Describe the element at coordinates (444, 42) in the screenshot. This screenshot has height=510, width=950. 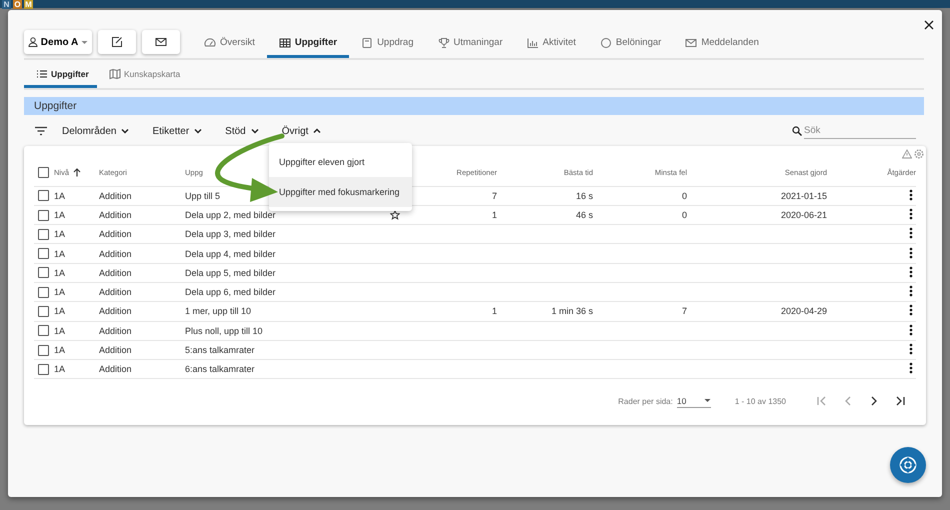
I see `trophy-icon` at that location.